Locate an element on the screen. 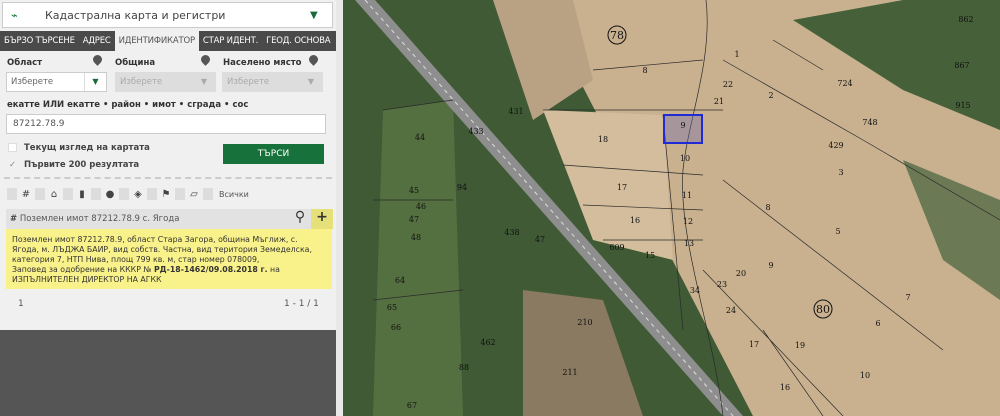 The width and height of the screenshot is (1000, 416). parcel-label: 211 is located at coordinates (569, 372).